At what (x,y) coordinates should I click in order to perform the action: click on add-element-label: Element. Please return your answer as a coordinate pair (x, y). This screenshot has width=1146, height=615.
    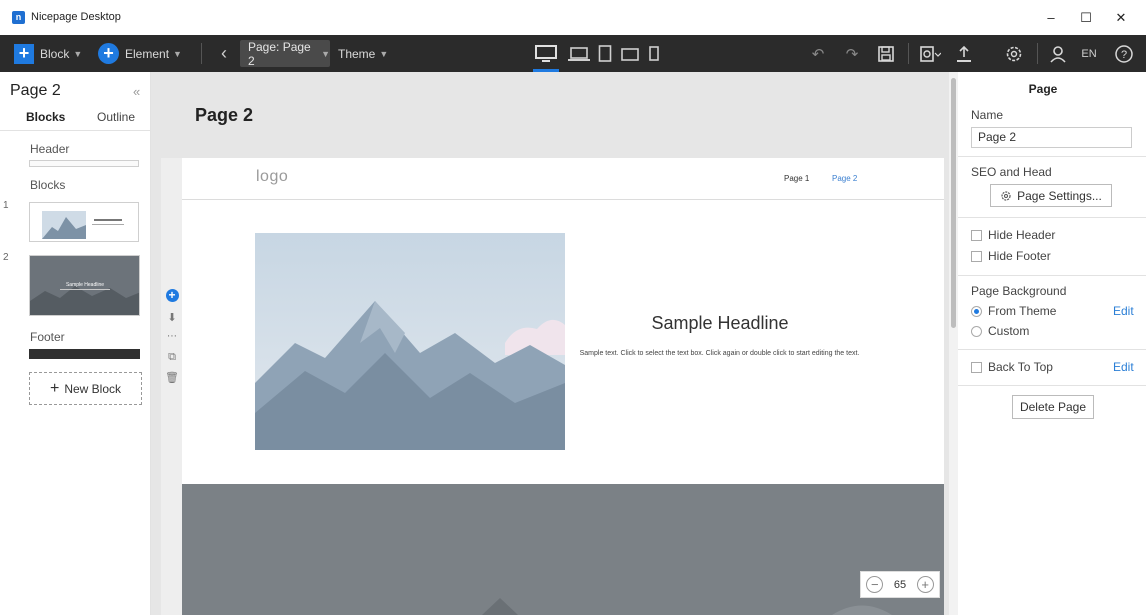
    Looking at the image, I should click on (147, 53).